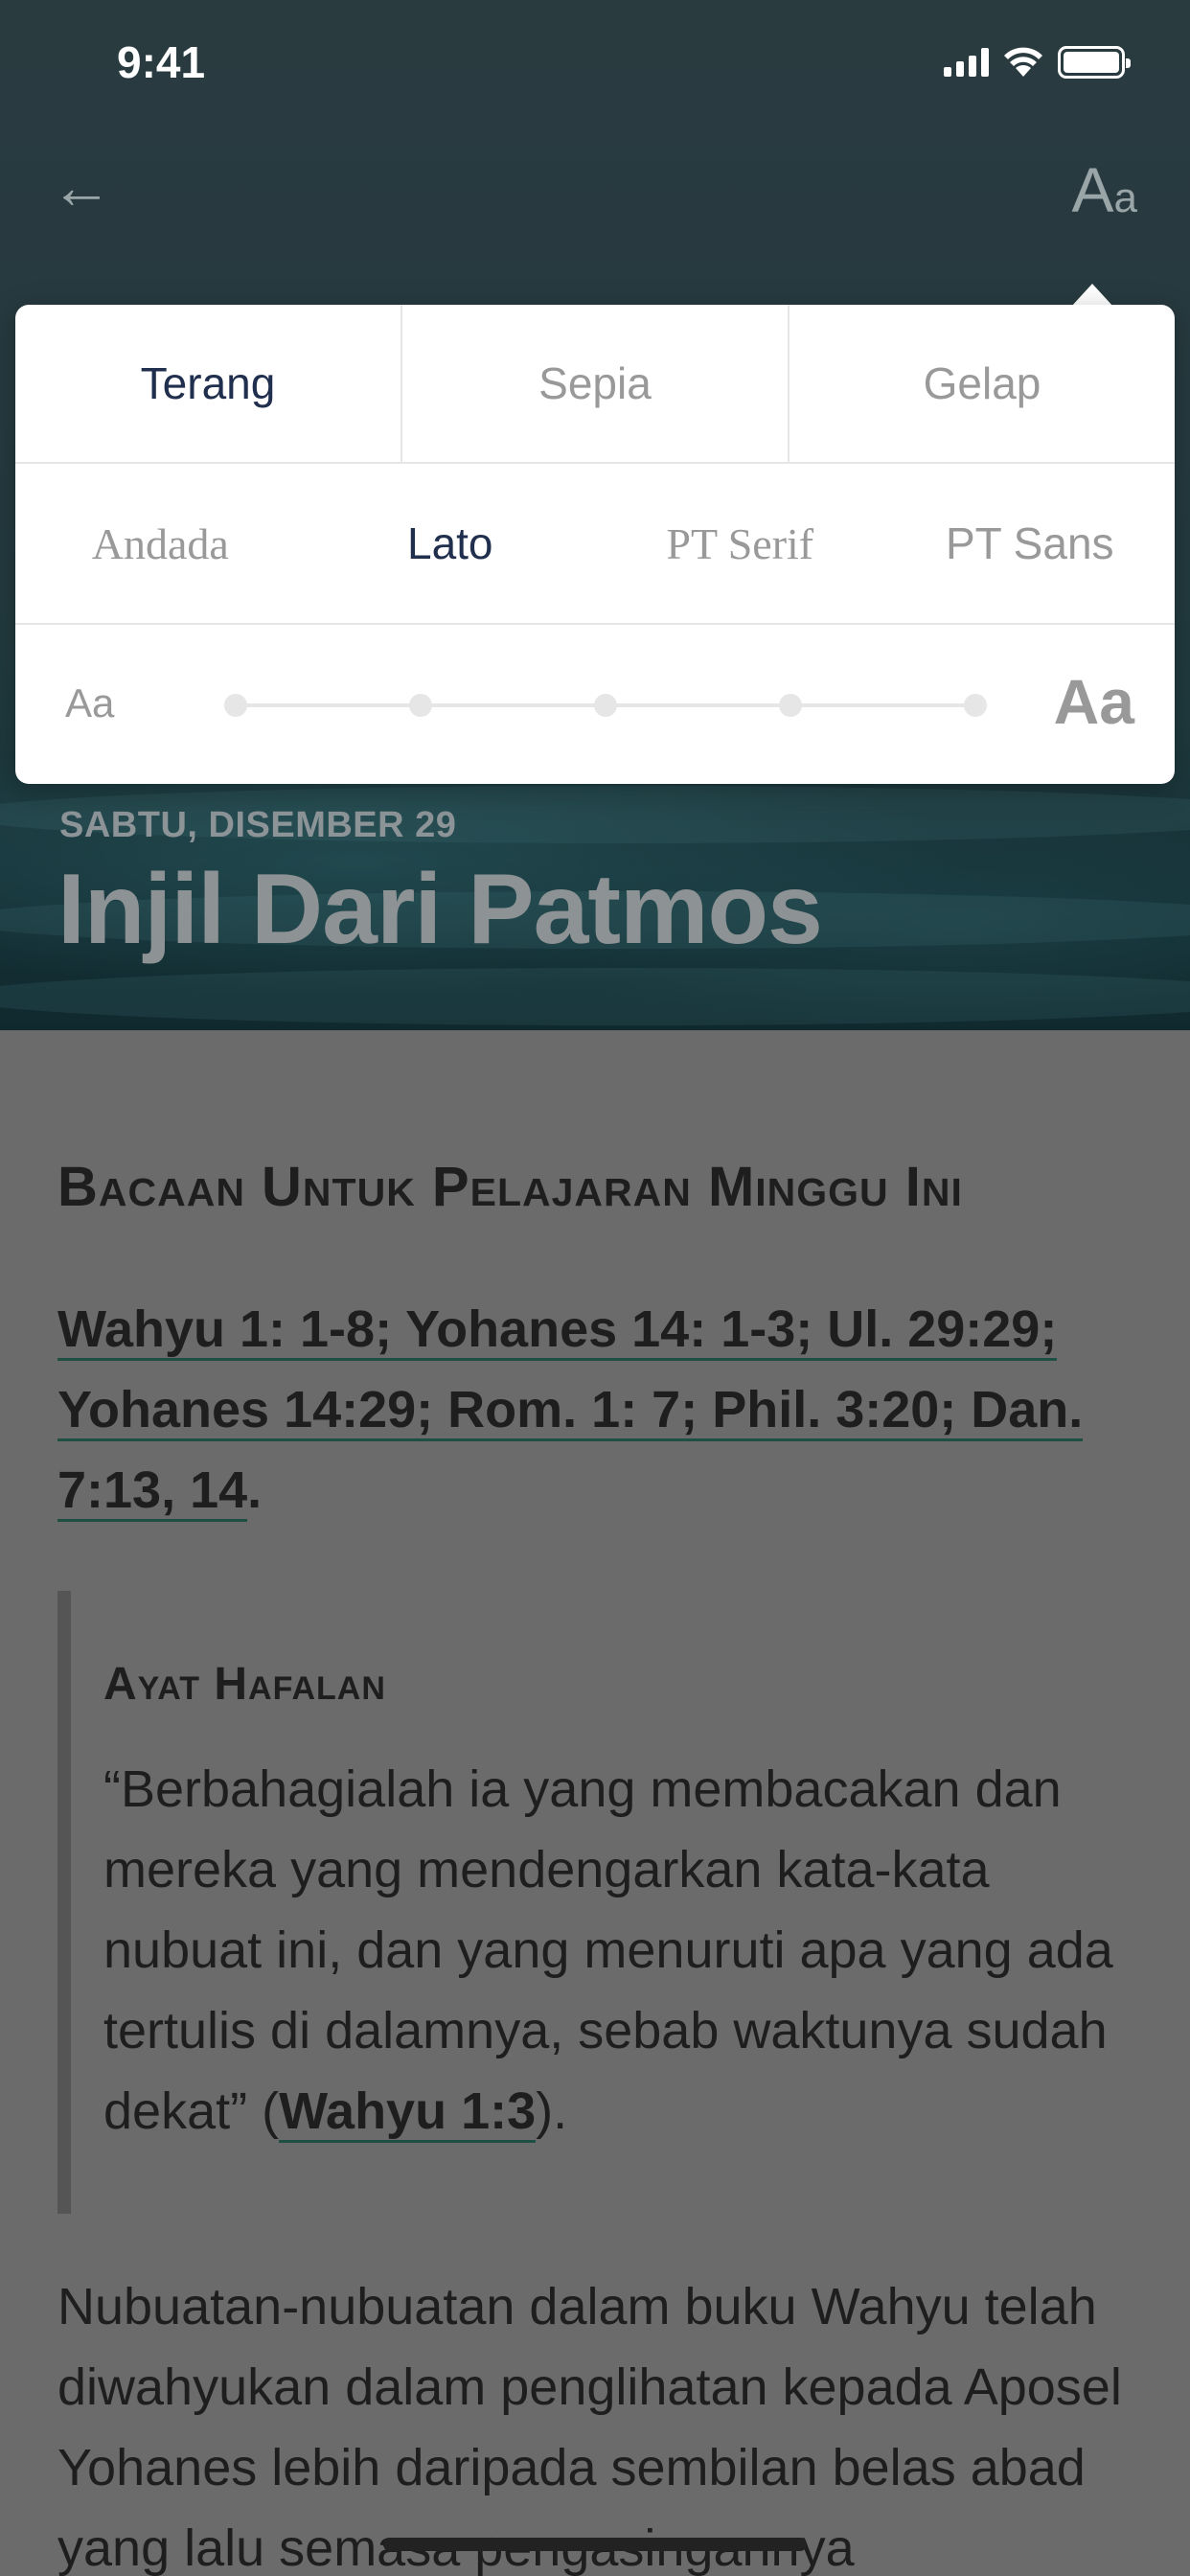  What do you see at coordinates (90, 702) in the screenshot?
I see `font-size-small-label: Aa` at bounding box center [90, 702].